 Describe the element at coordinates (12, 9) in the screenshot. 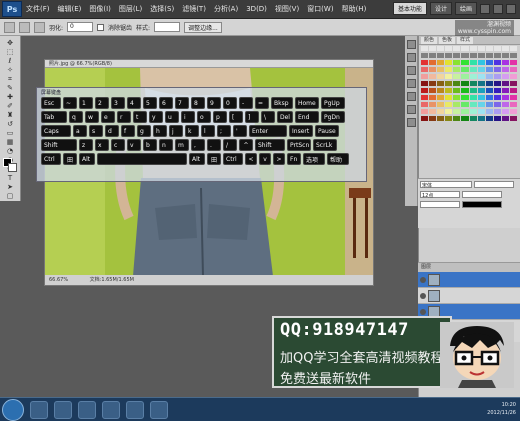

I see `photoshop-logo: Ps` at that location.